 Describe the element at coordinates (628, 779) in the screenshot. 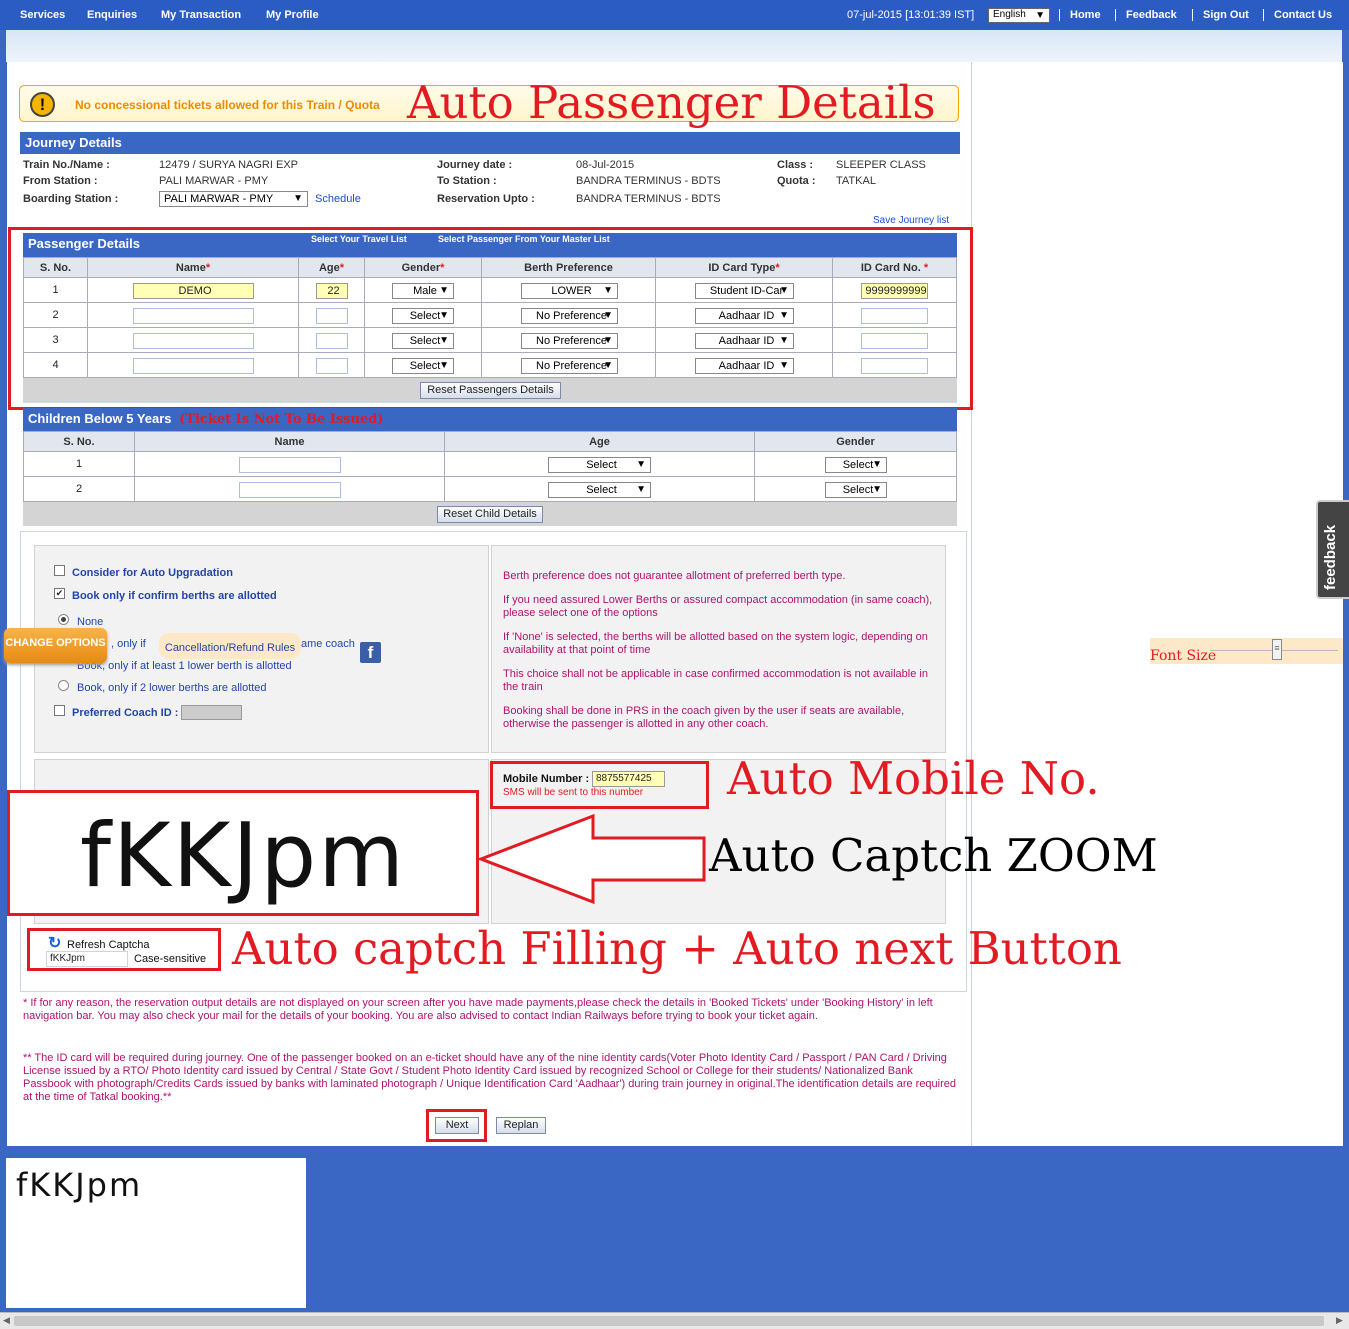

I see `mobile-input: 8875577425` at that location.